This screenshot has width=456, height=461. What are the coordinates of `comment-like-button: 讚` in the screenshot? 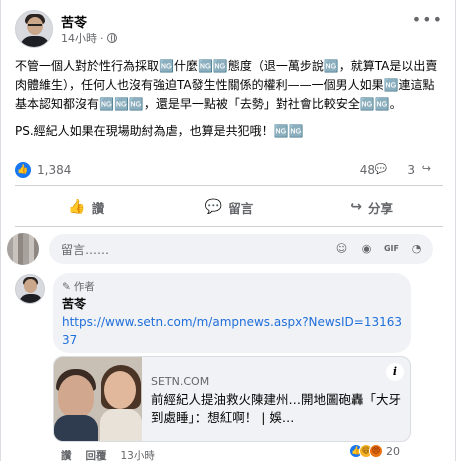 It's located at (66, 454).